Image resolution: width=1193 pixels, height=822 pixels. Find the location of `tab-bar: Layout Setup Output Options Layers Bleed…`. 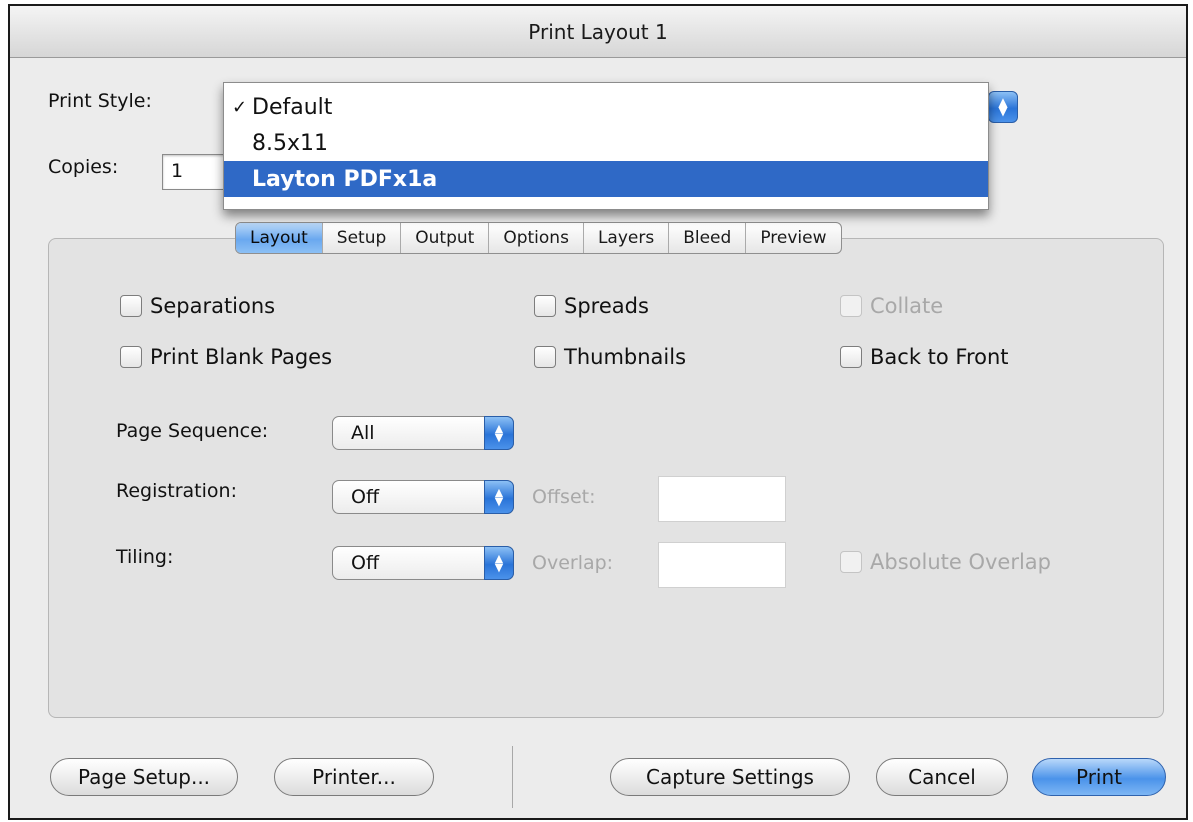

tab-bar: Layout Setup Output Options Layers Bleed… is located at coordinates (538, 238).